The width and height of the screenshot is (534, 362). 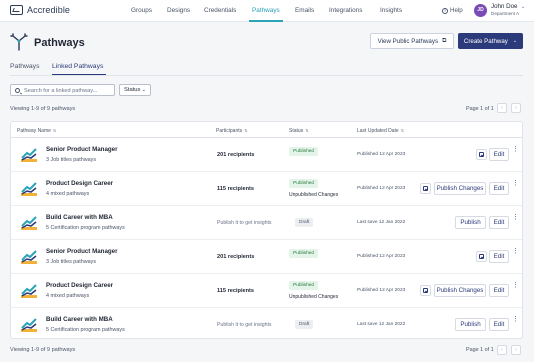 I want to click on status-filter-select: Status ⌄, so click(x=135, y=90).